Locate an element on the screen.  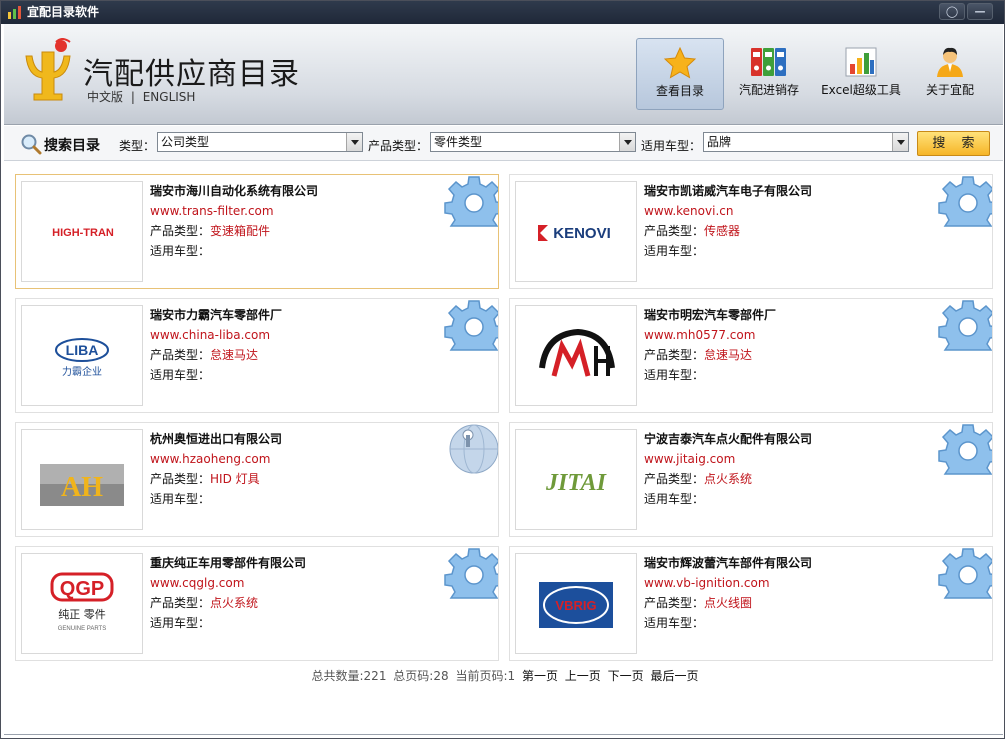
company-logo: QGP 纯正 零件 GENUINE PARTS is located at coordinates (82, 603).